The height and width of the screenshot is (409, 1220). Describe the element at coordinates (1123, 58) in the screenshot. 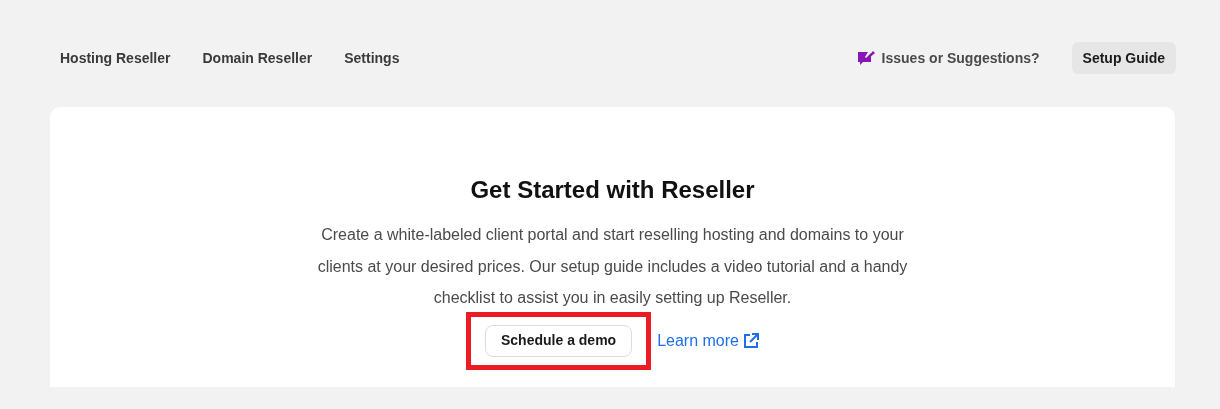

I see `setup-guide-button: Setup Guide` at that location.